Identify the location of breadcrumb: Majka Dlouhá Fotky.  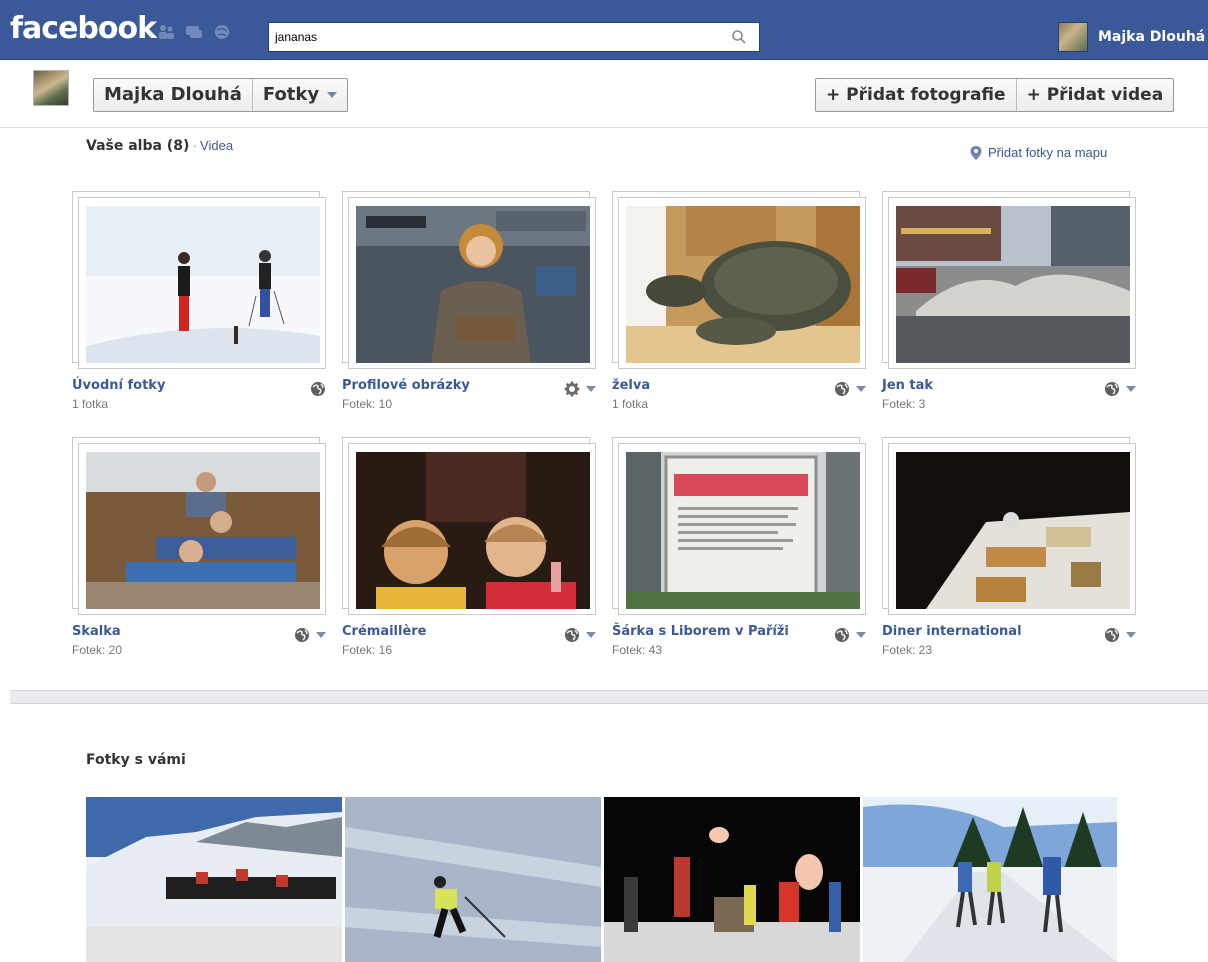
(221, 95).